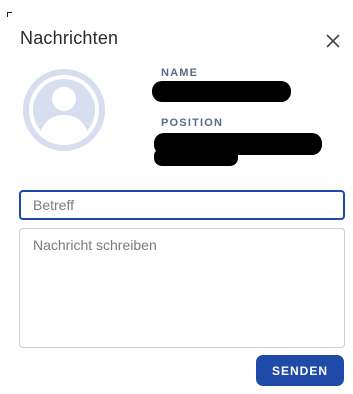 The width and height of the screenshot is (353, 394). Describe the element at coordinates (69, 38) in the screenshot. I see `dialog-title: Nachrichten` at that location.